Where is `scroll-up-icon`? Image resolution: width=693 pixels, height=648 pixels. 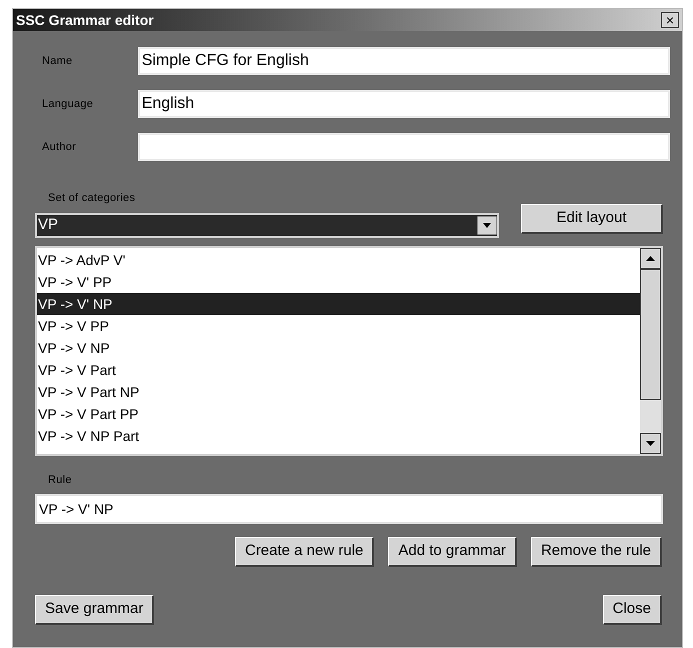 scroll-up-icon is located at coordinates (650, 258).